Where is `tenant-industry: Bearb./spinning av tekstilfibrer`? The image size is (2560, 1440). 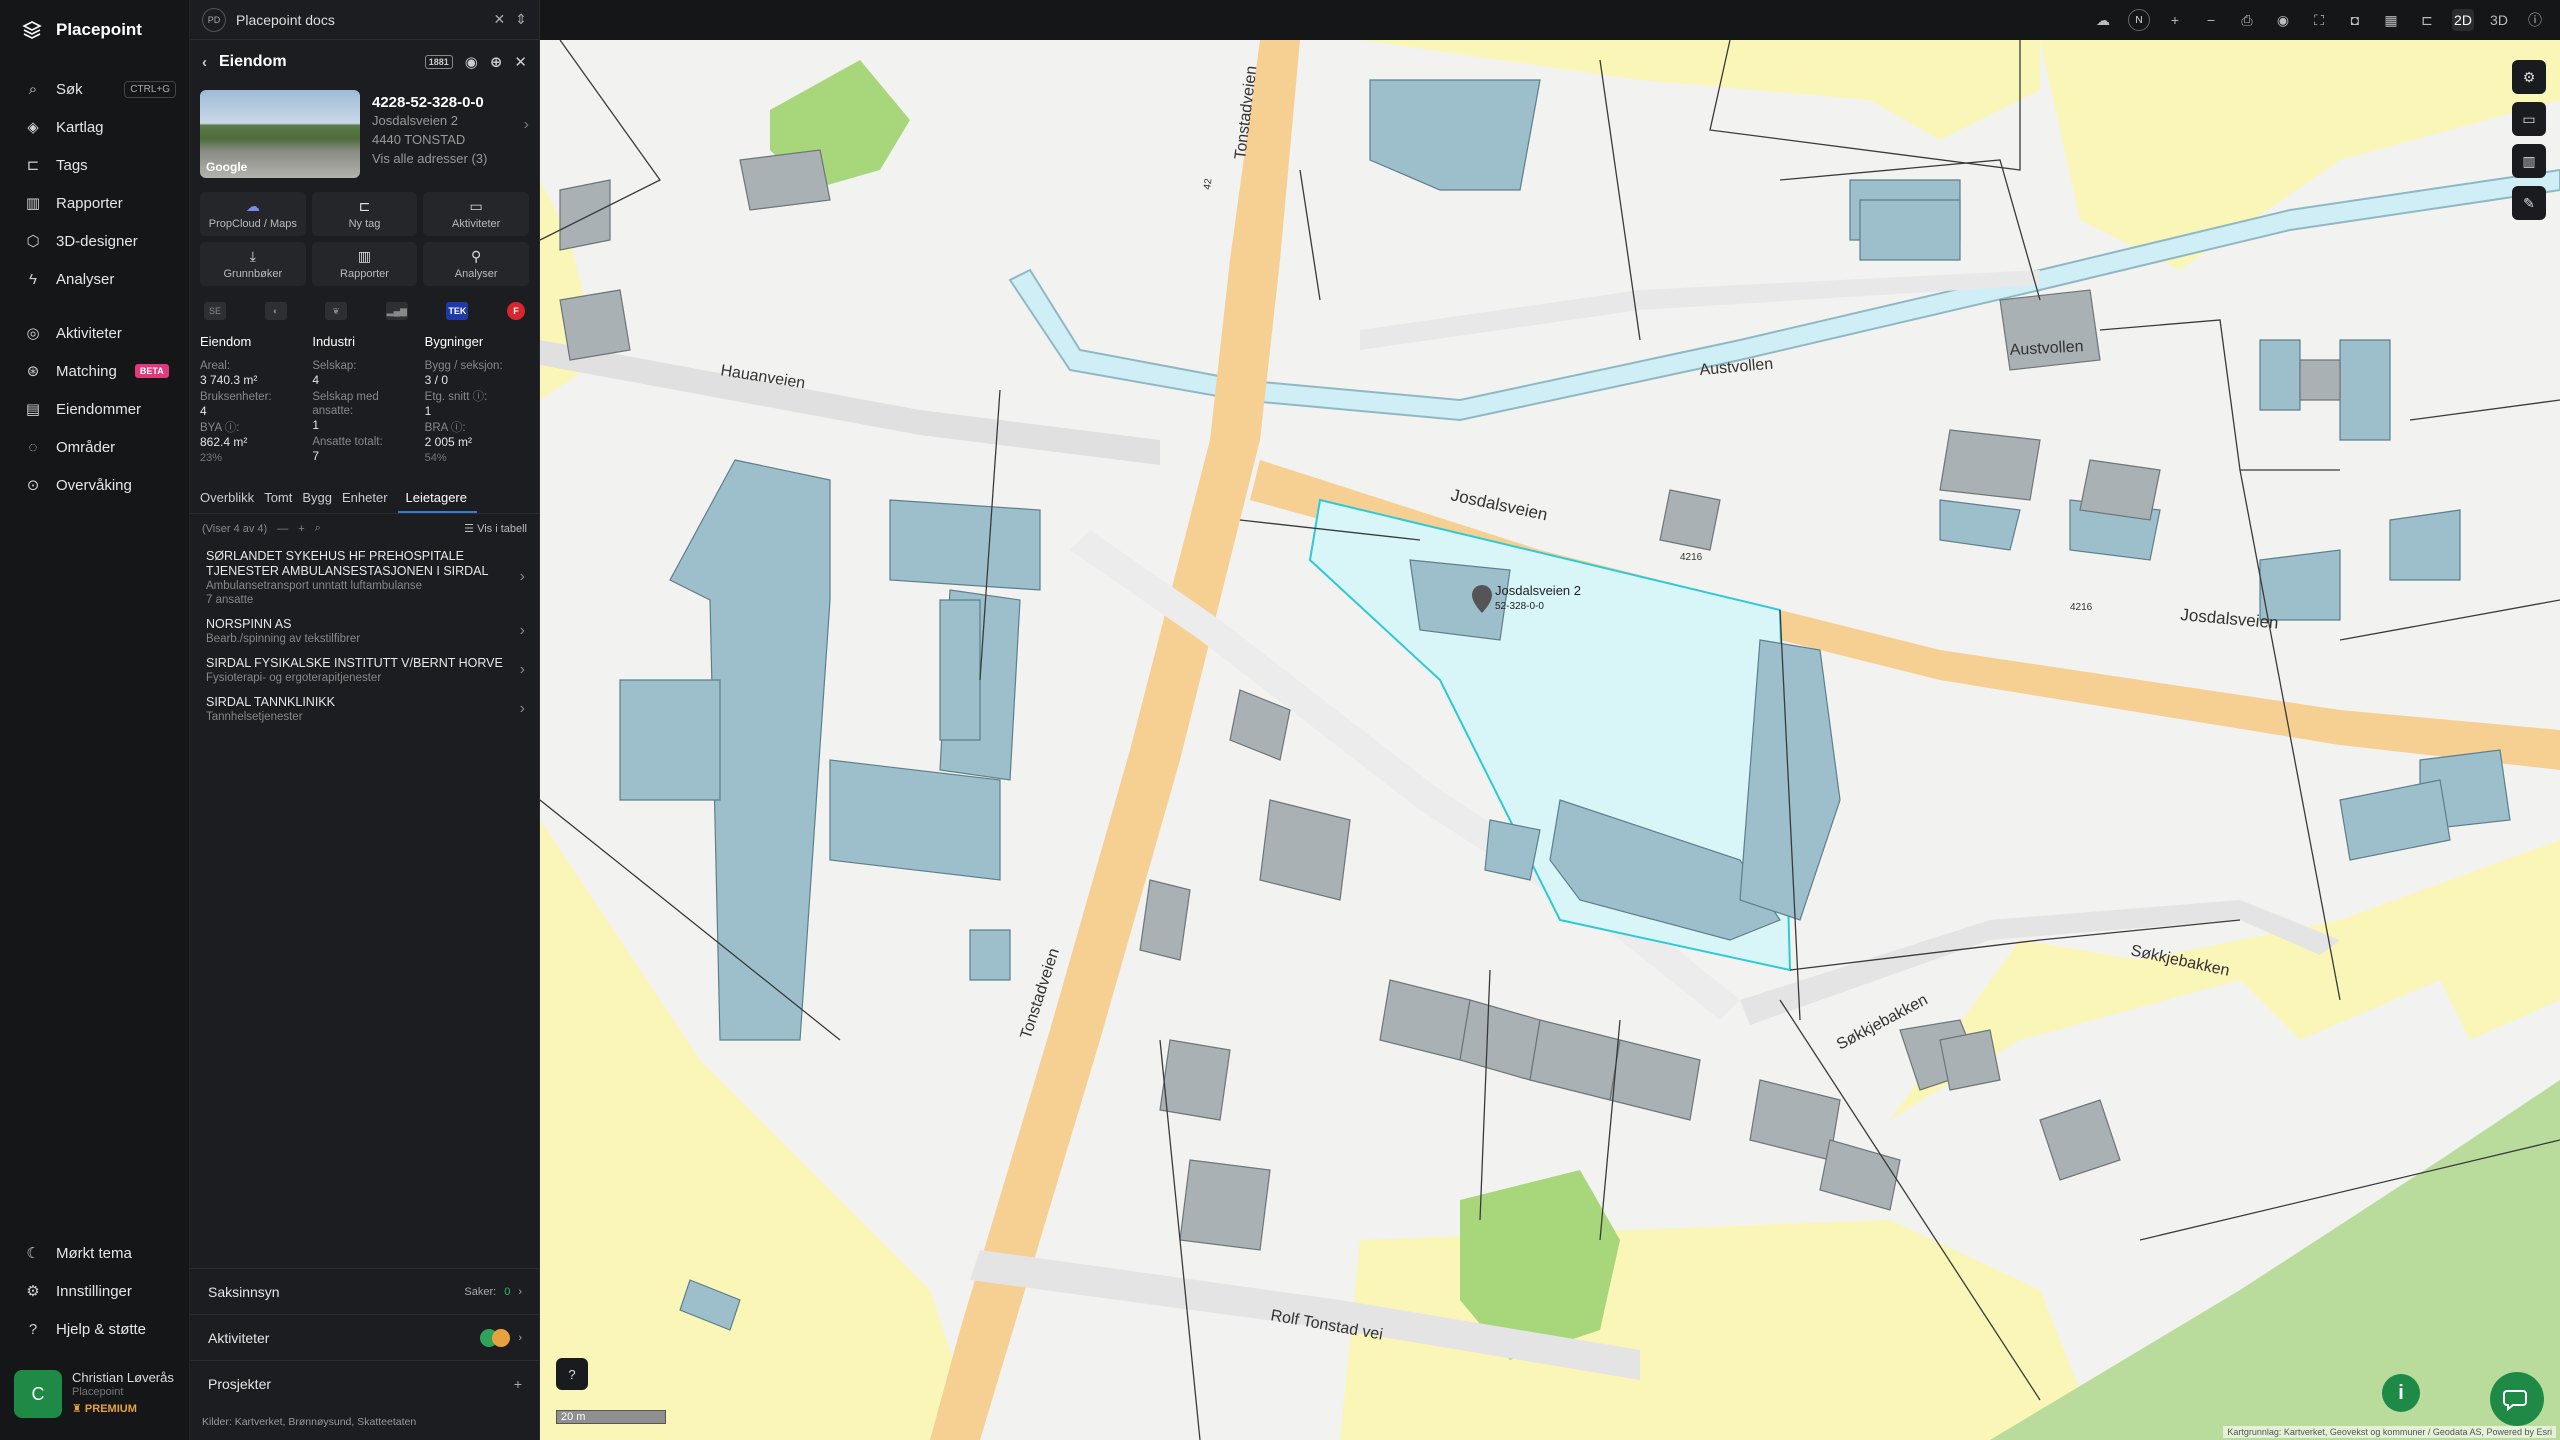 tenant-industry: Bearb./spinning av tekstilfibrer is located at coordinates (283, 639).